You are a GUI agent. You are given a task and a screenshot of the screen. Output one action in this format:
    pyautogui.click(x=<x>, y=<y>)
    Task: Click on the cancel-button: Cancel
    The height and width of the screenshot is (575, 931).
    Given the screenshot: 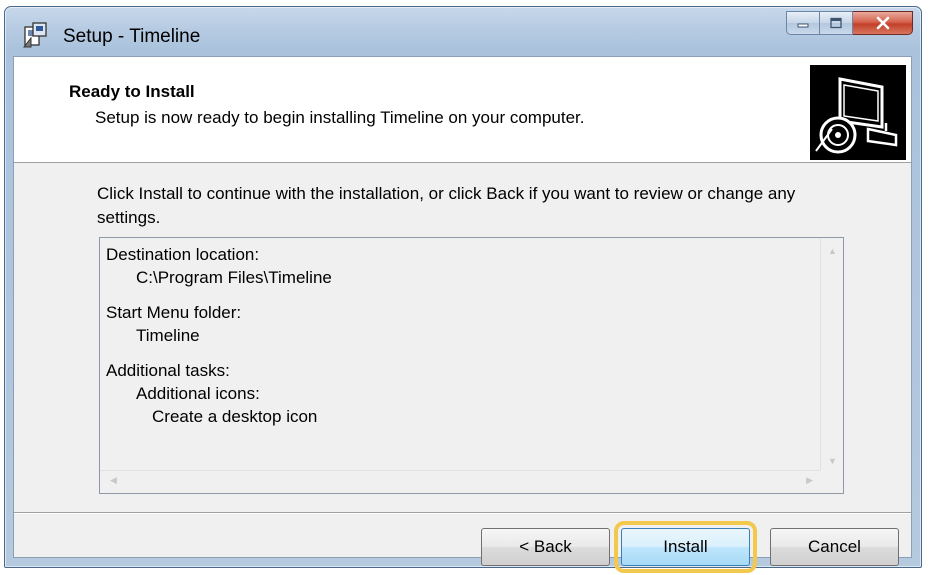 What is the action you would take?
    pyautogui.click(x=834, y=547)
    